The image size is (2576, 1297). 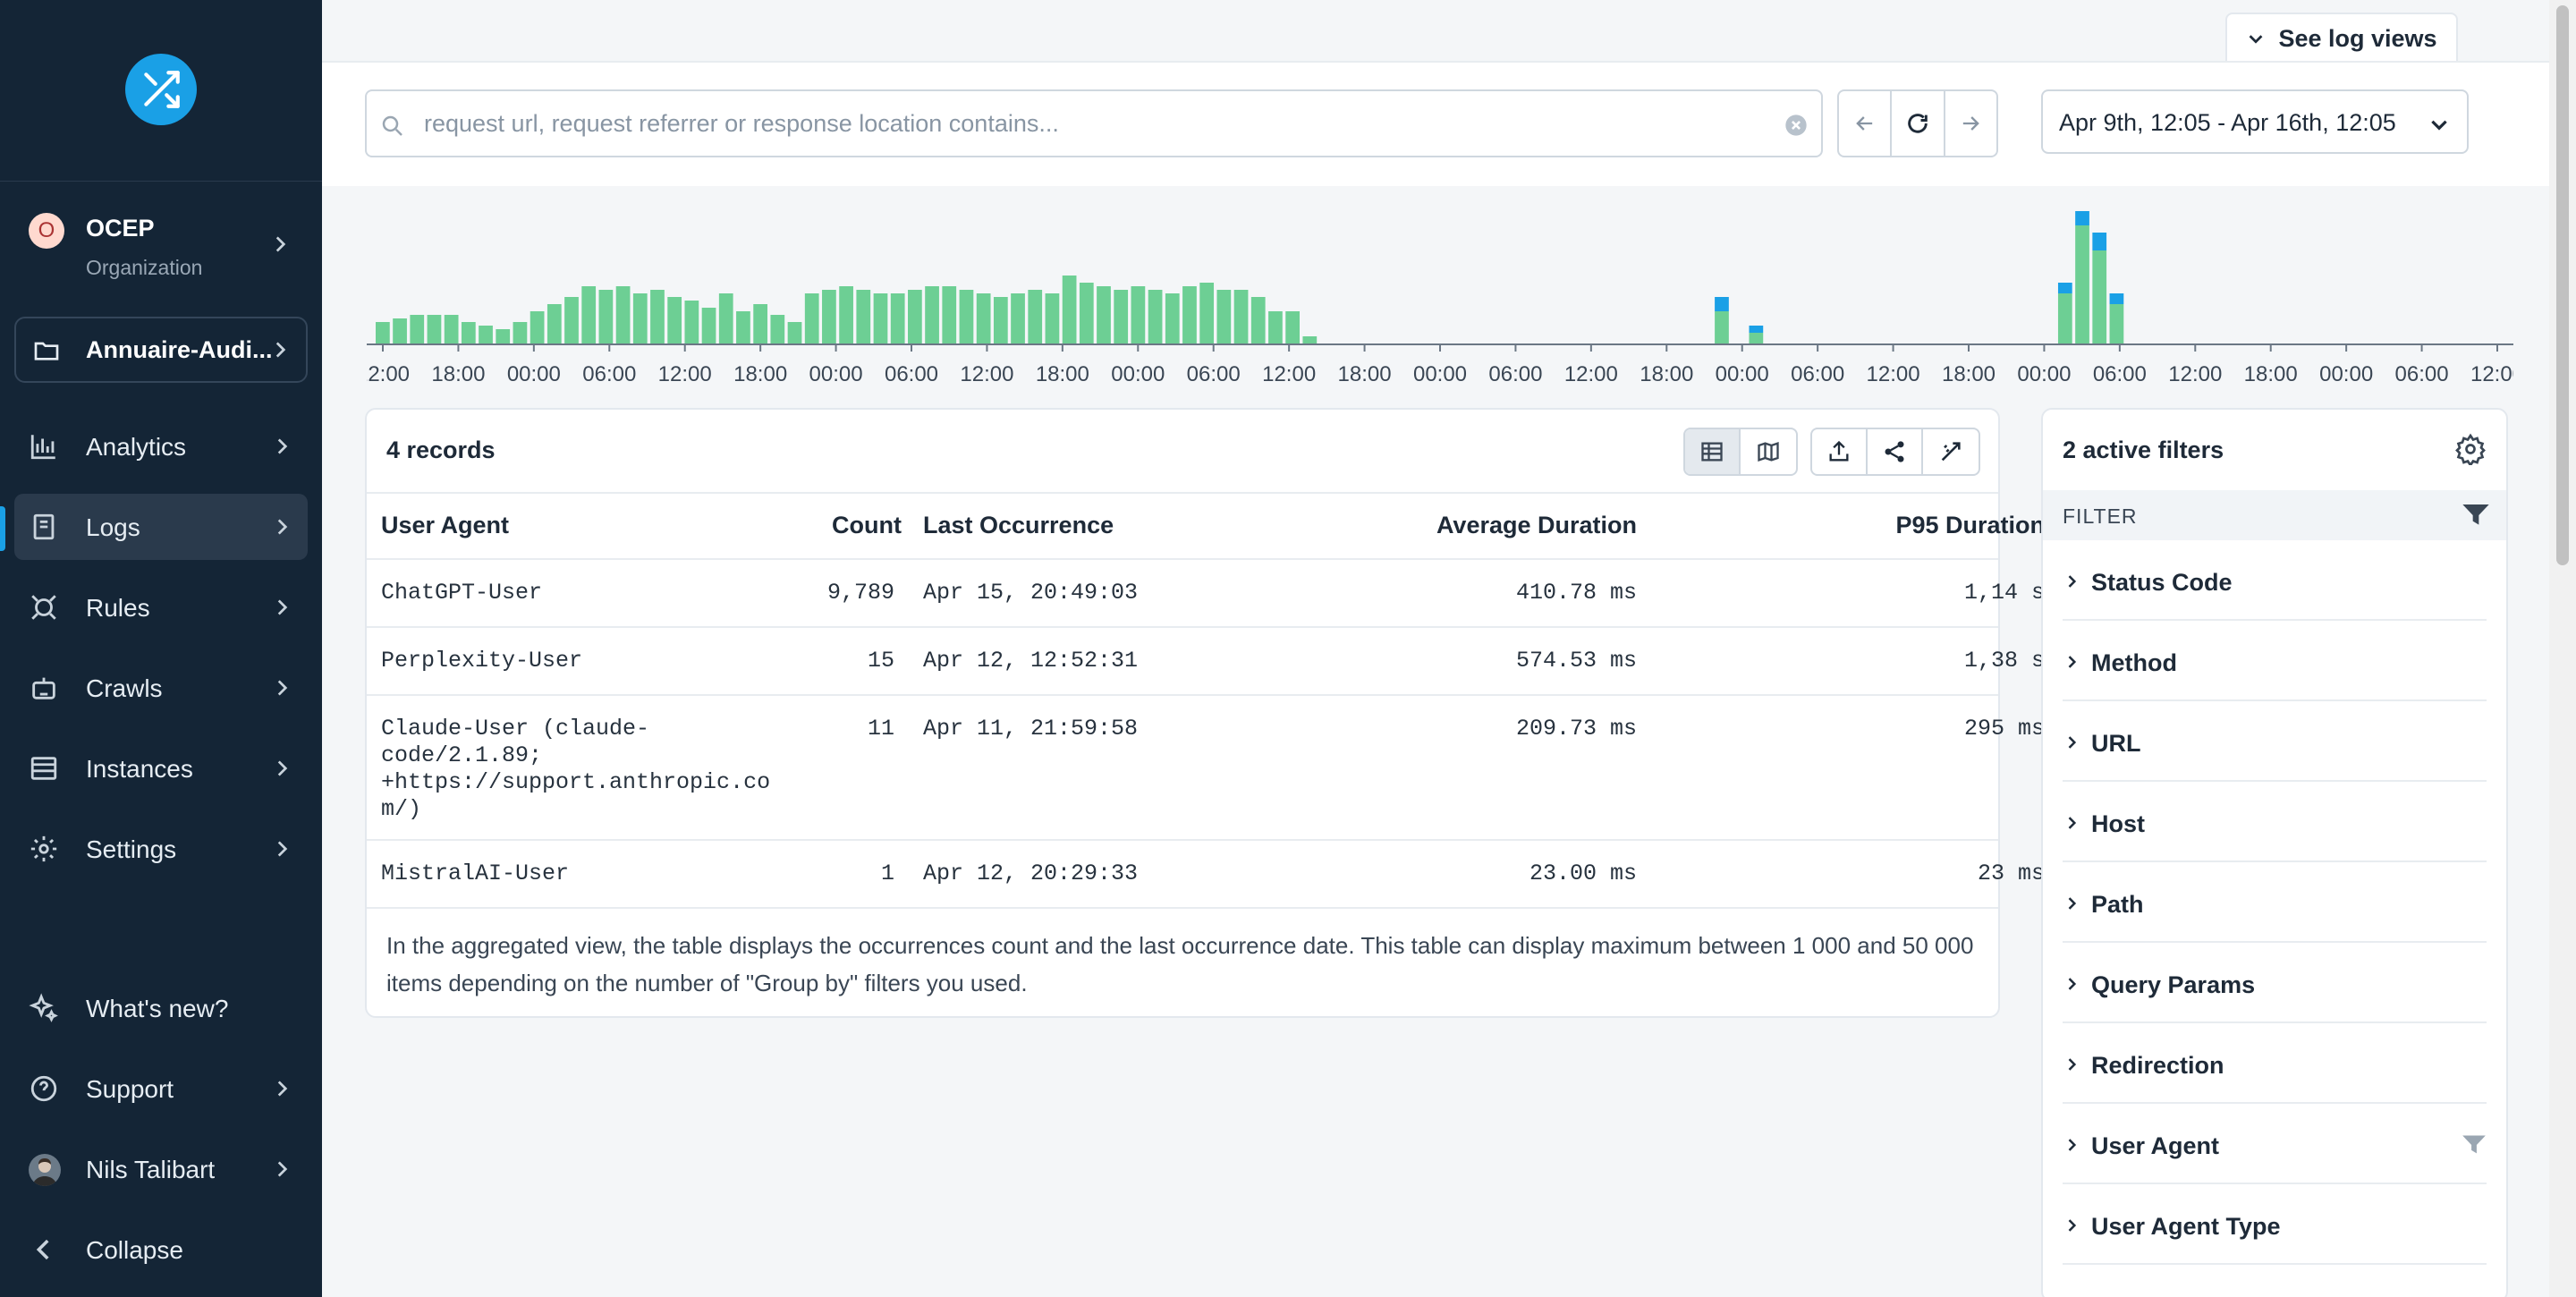 What do you see at coordinates (2341, 38) in the screenshot?
I see `see-log-views-button: See log views` at bounding box center [2341, 38].